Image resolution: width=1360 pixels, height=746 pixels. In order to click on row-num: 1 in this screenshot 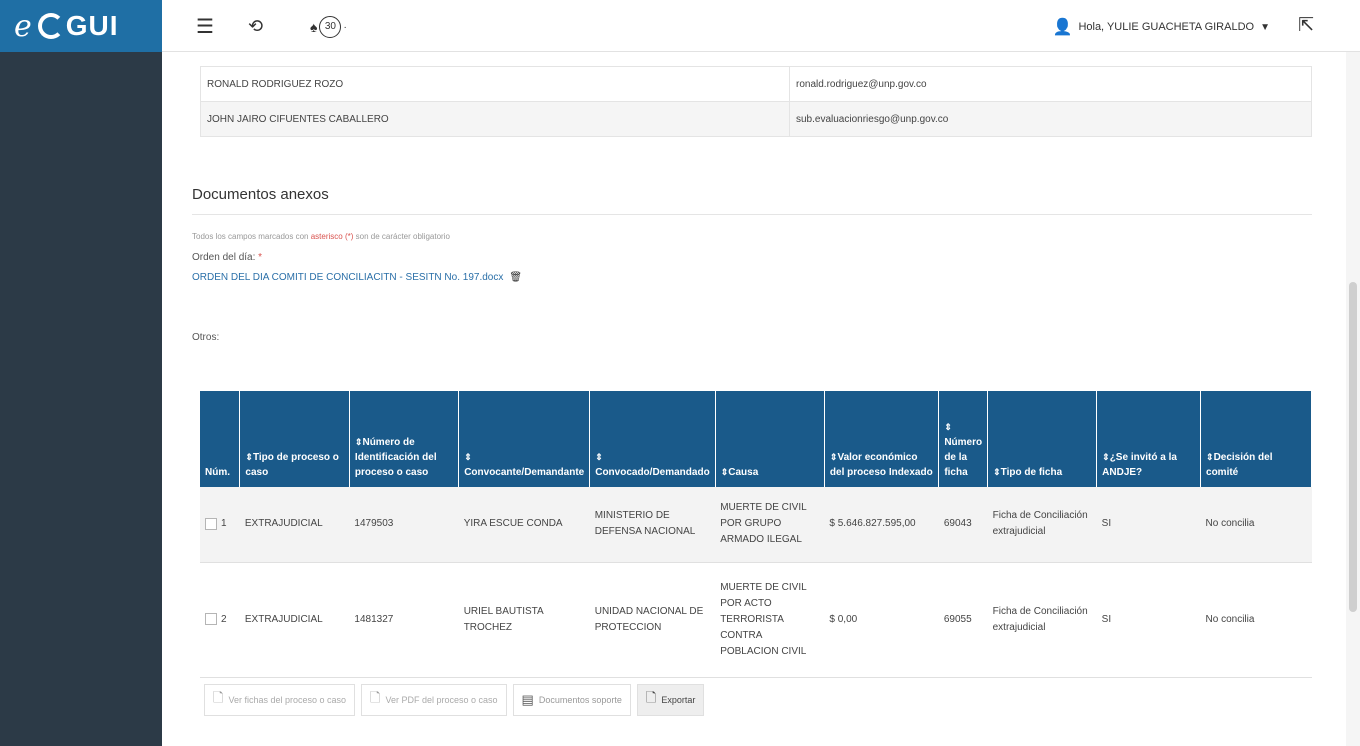, I will do `click(224, 524)`.